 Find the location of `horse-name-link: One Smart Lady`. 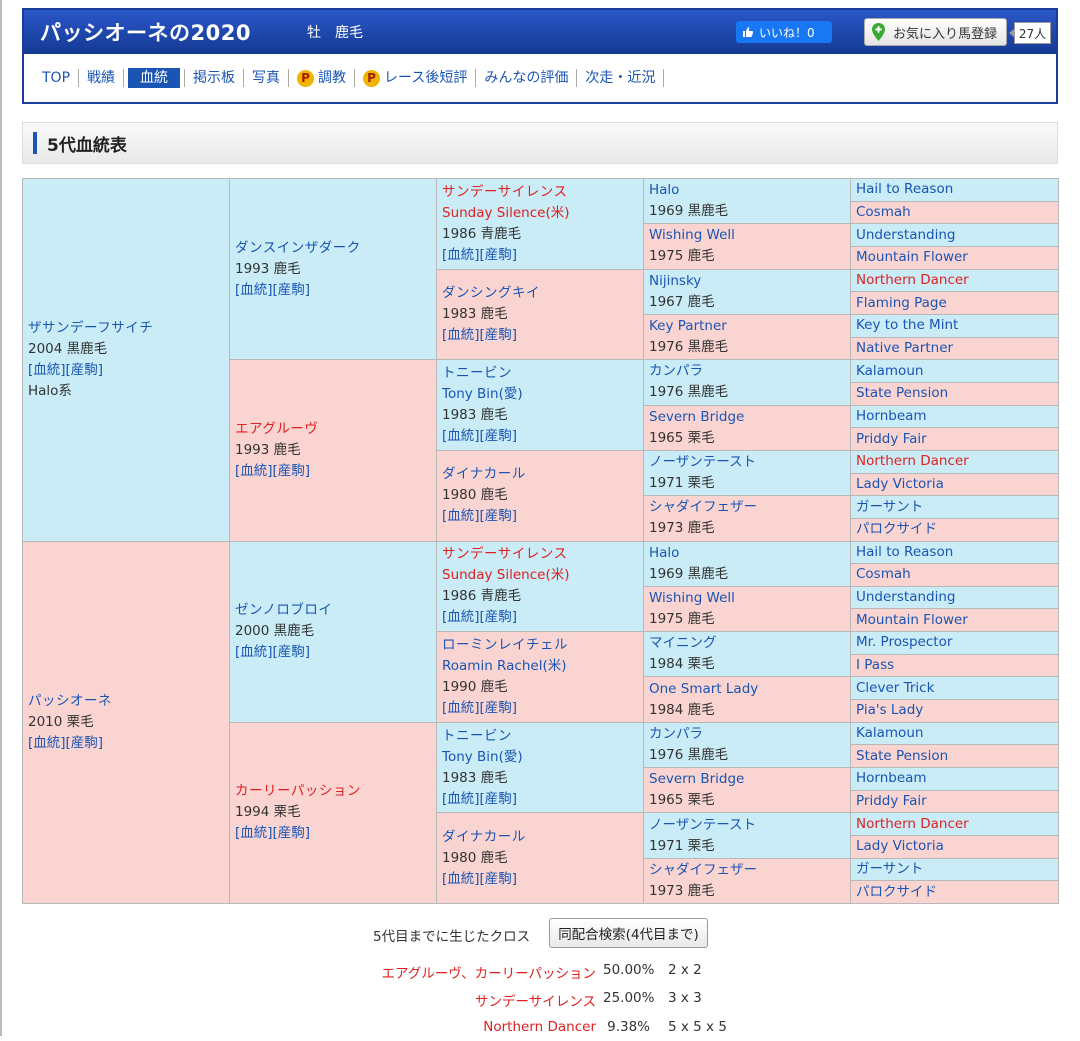

horse-name-link: One Smart Lady is located at coordinates (747, 689).